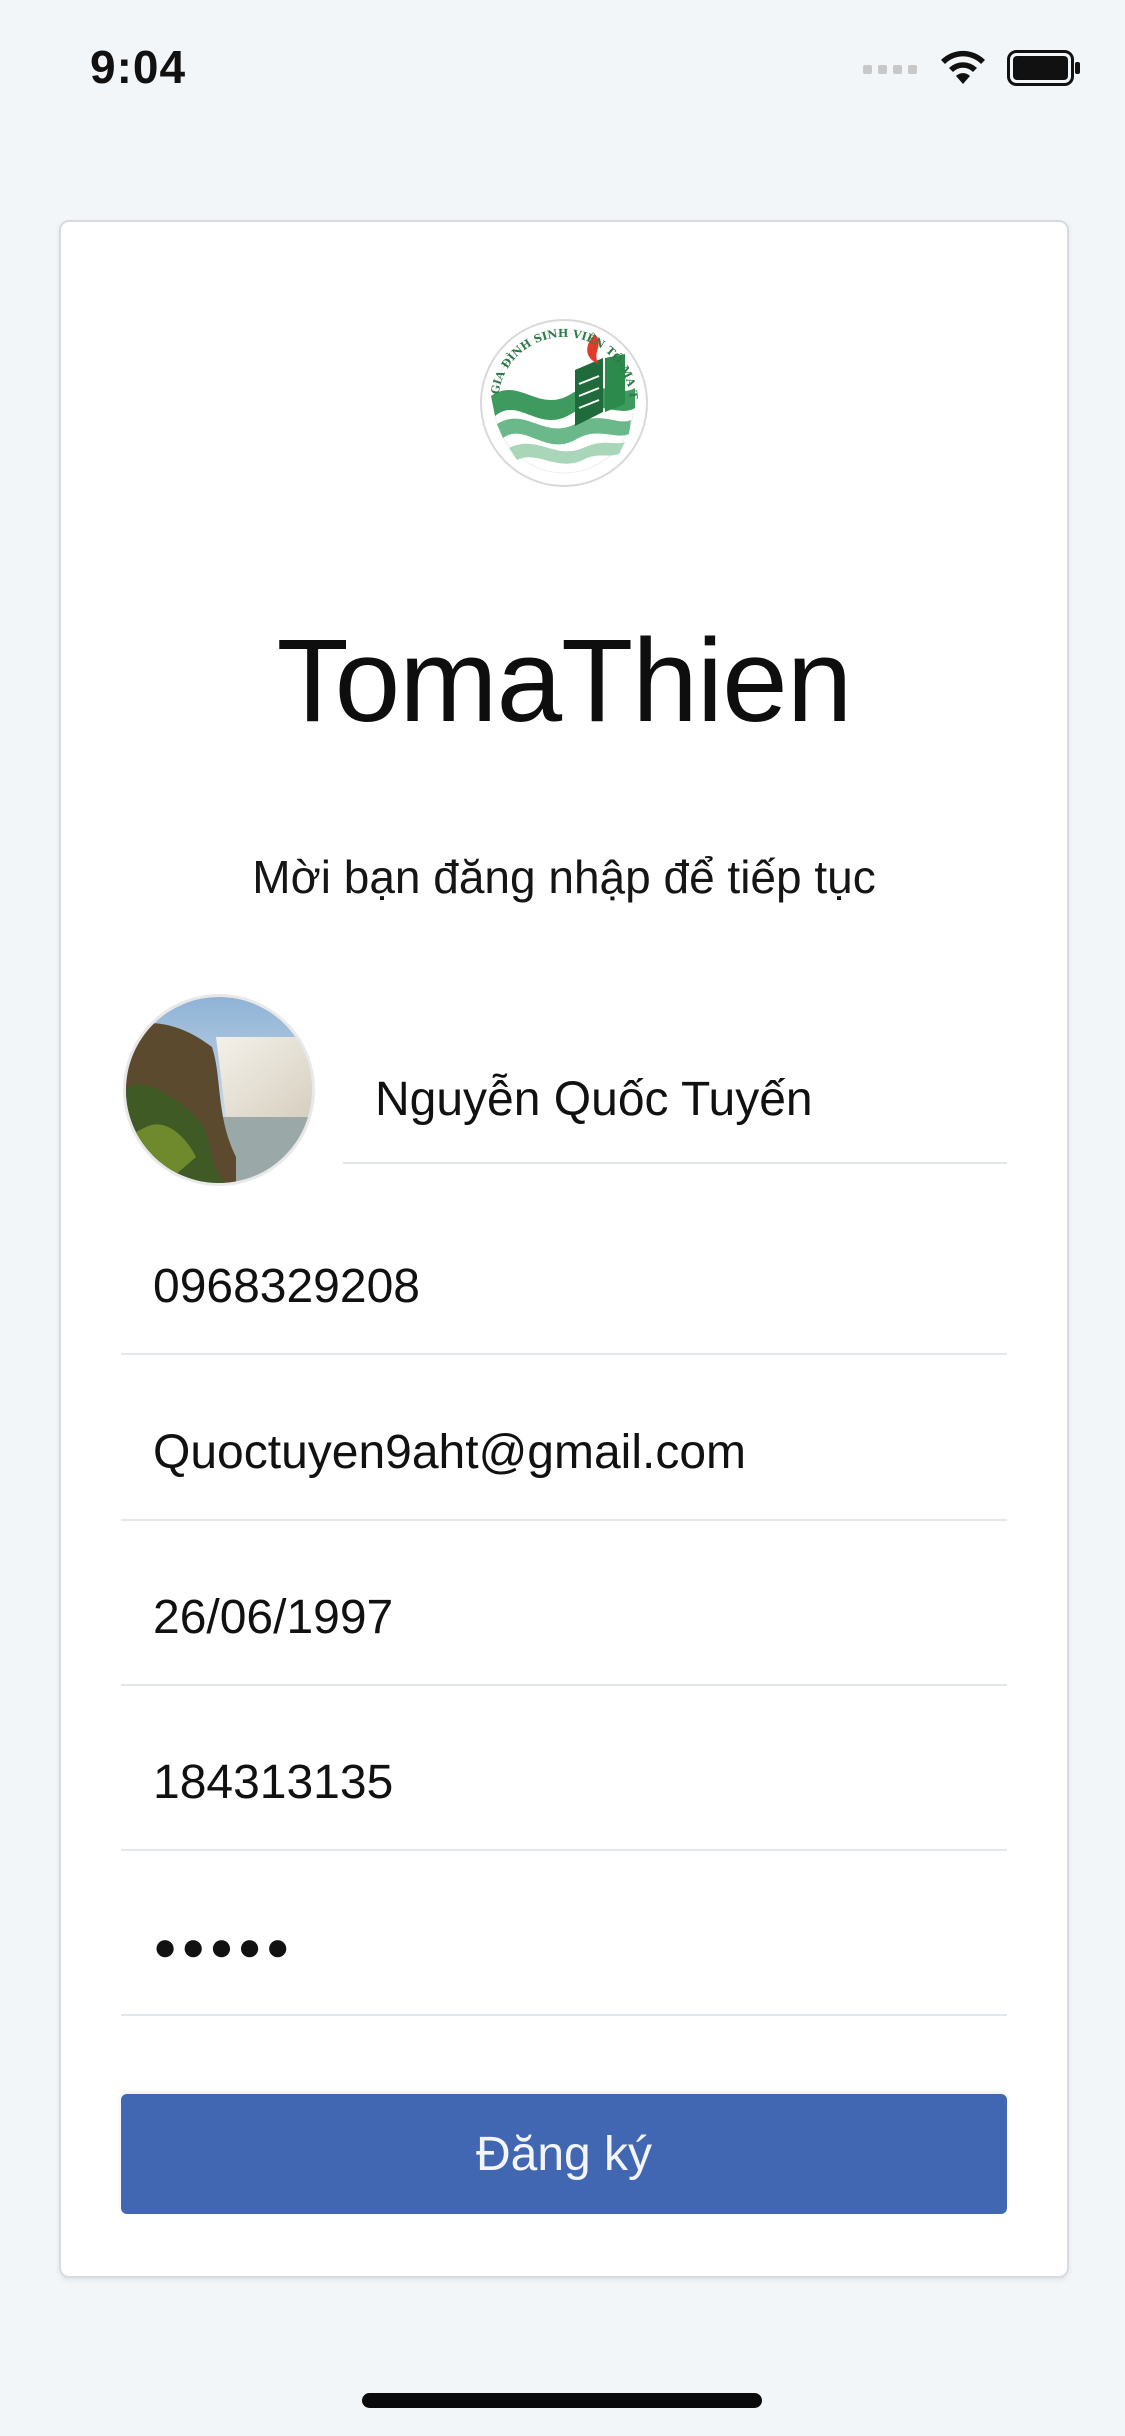 The height and width of the screenshot is (2436, 1125). I want to click on tomathien-logo: GIA ĐÌNH SINH VIÊN TÔ-MA THIỆN, so click(561, 397).